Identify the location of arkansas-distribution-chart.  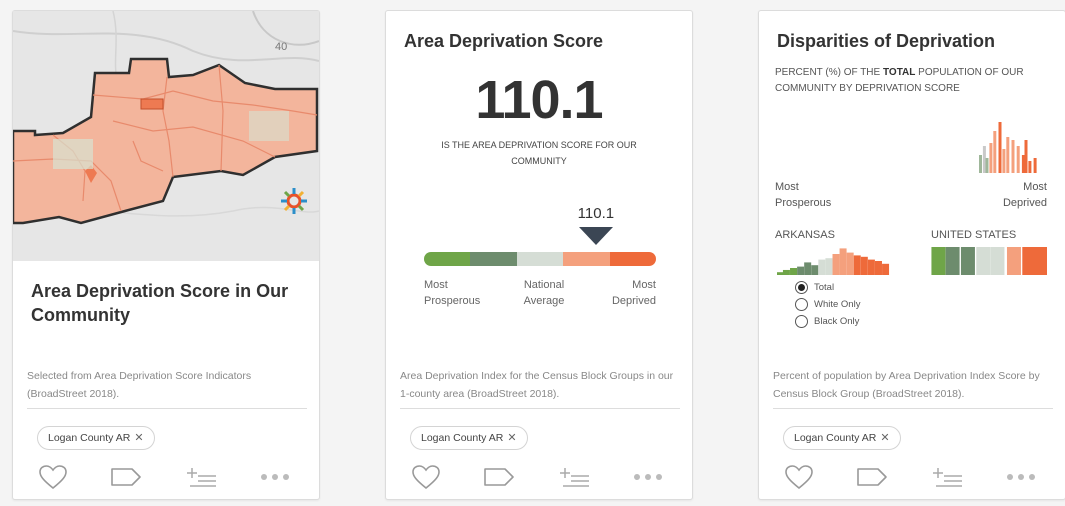
(833, 261).